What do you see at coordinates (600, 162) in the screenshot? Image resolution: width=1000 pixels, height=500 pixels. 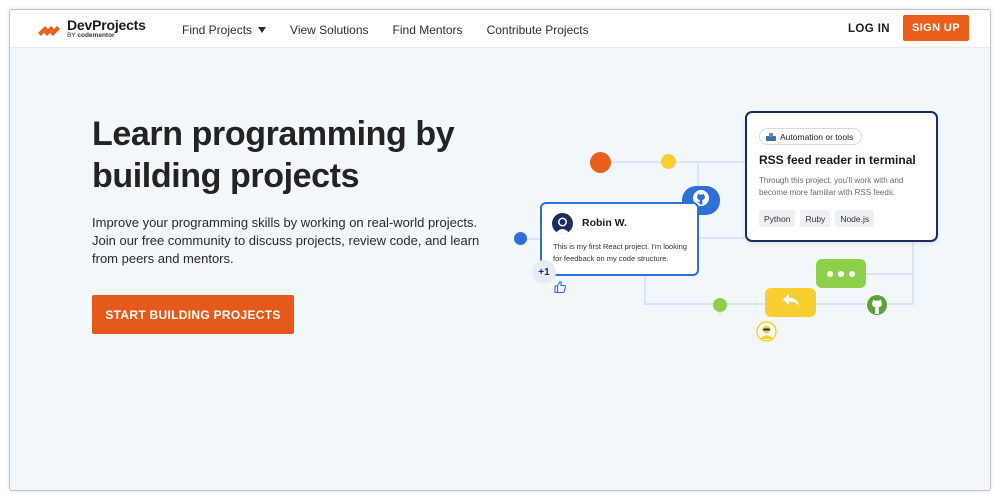 I see `orange-dot` at bounding box center [600, 162].